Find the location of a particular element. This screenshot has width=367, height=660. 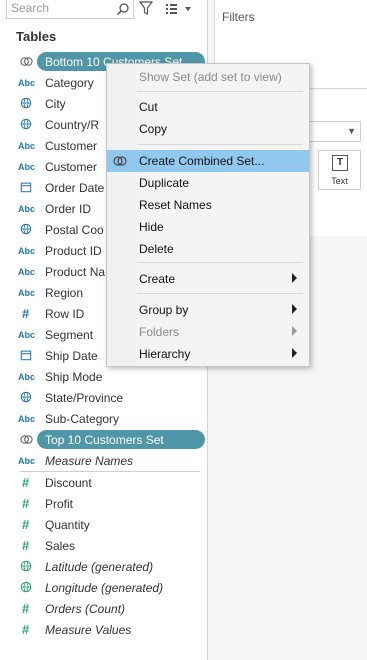

menu-item-copy: Copy is located at coordinates (208, 129).